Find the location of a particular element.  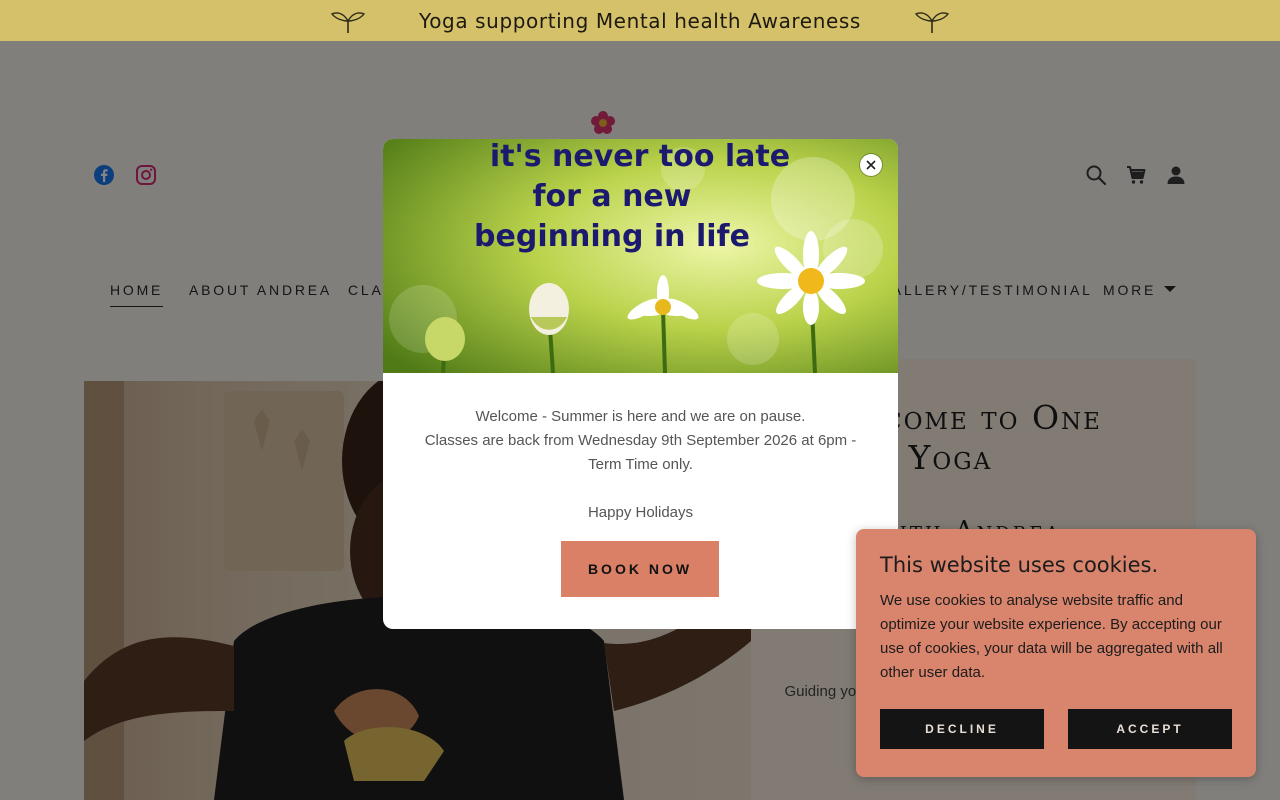

banner-line-1: it's never too late is located at coordinates (640, 156).